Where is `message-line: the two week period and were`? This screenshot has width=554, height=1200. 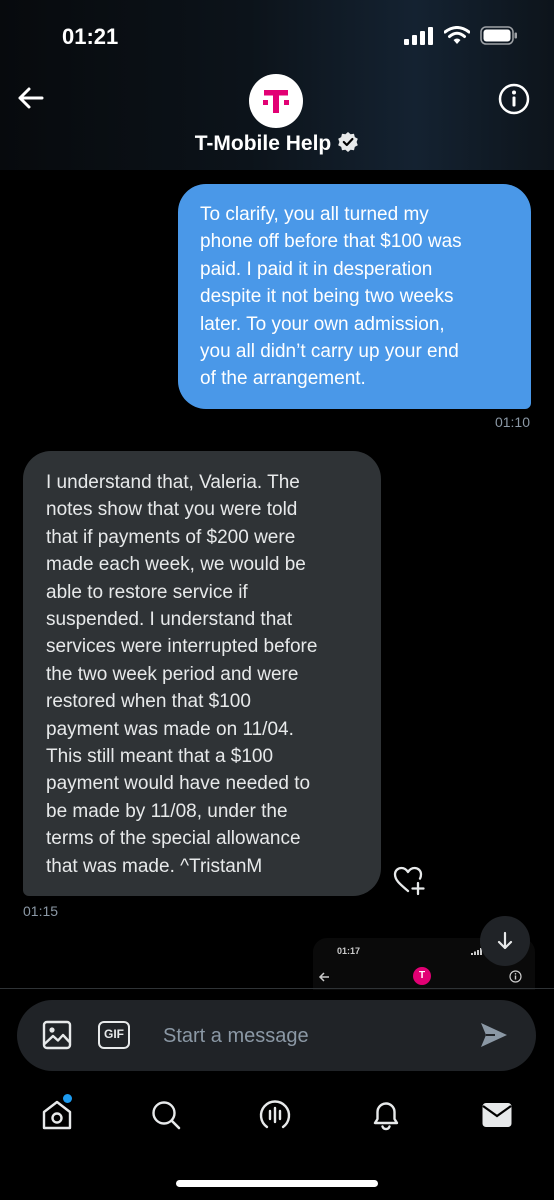 message-line: the two week period and were is located at coordinates (172, 674).